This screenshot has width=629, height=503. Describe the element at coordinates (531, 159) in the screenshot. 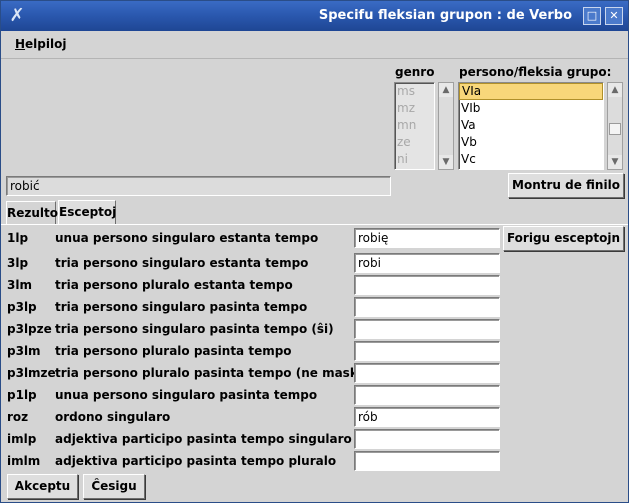

I see `persono-item: Vc` at that location.